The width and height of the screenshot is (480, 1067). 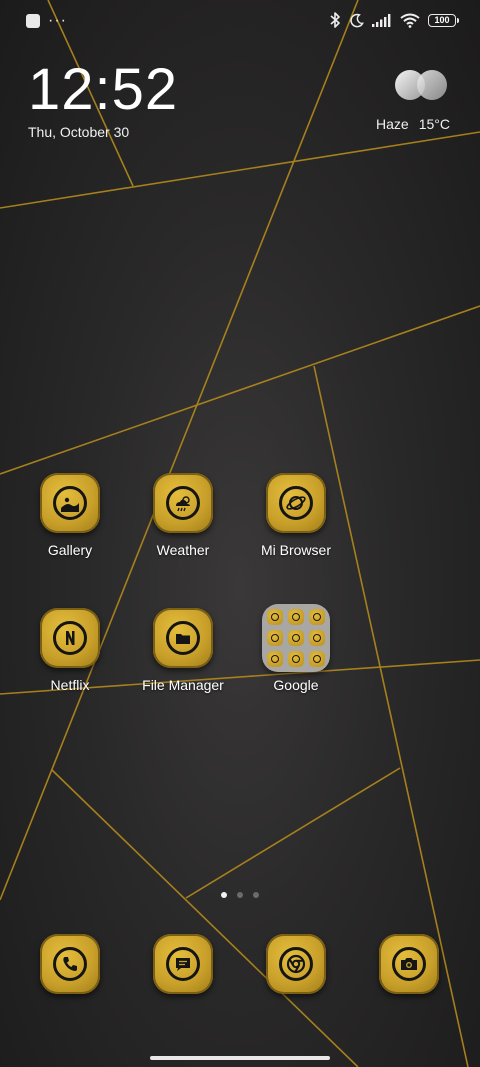 I want to click on dock-camera, so click(x=409, y=964).